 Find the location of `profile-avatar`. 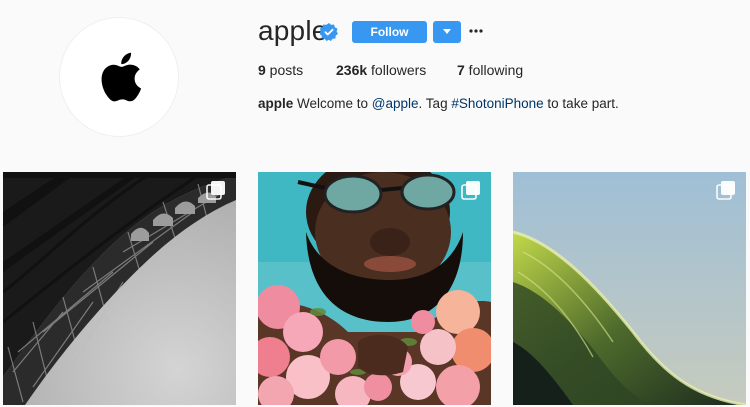

profile-avatar is located at coordinates (119, 77).